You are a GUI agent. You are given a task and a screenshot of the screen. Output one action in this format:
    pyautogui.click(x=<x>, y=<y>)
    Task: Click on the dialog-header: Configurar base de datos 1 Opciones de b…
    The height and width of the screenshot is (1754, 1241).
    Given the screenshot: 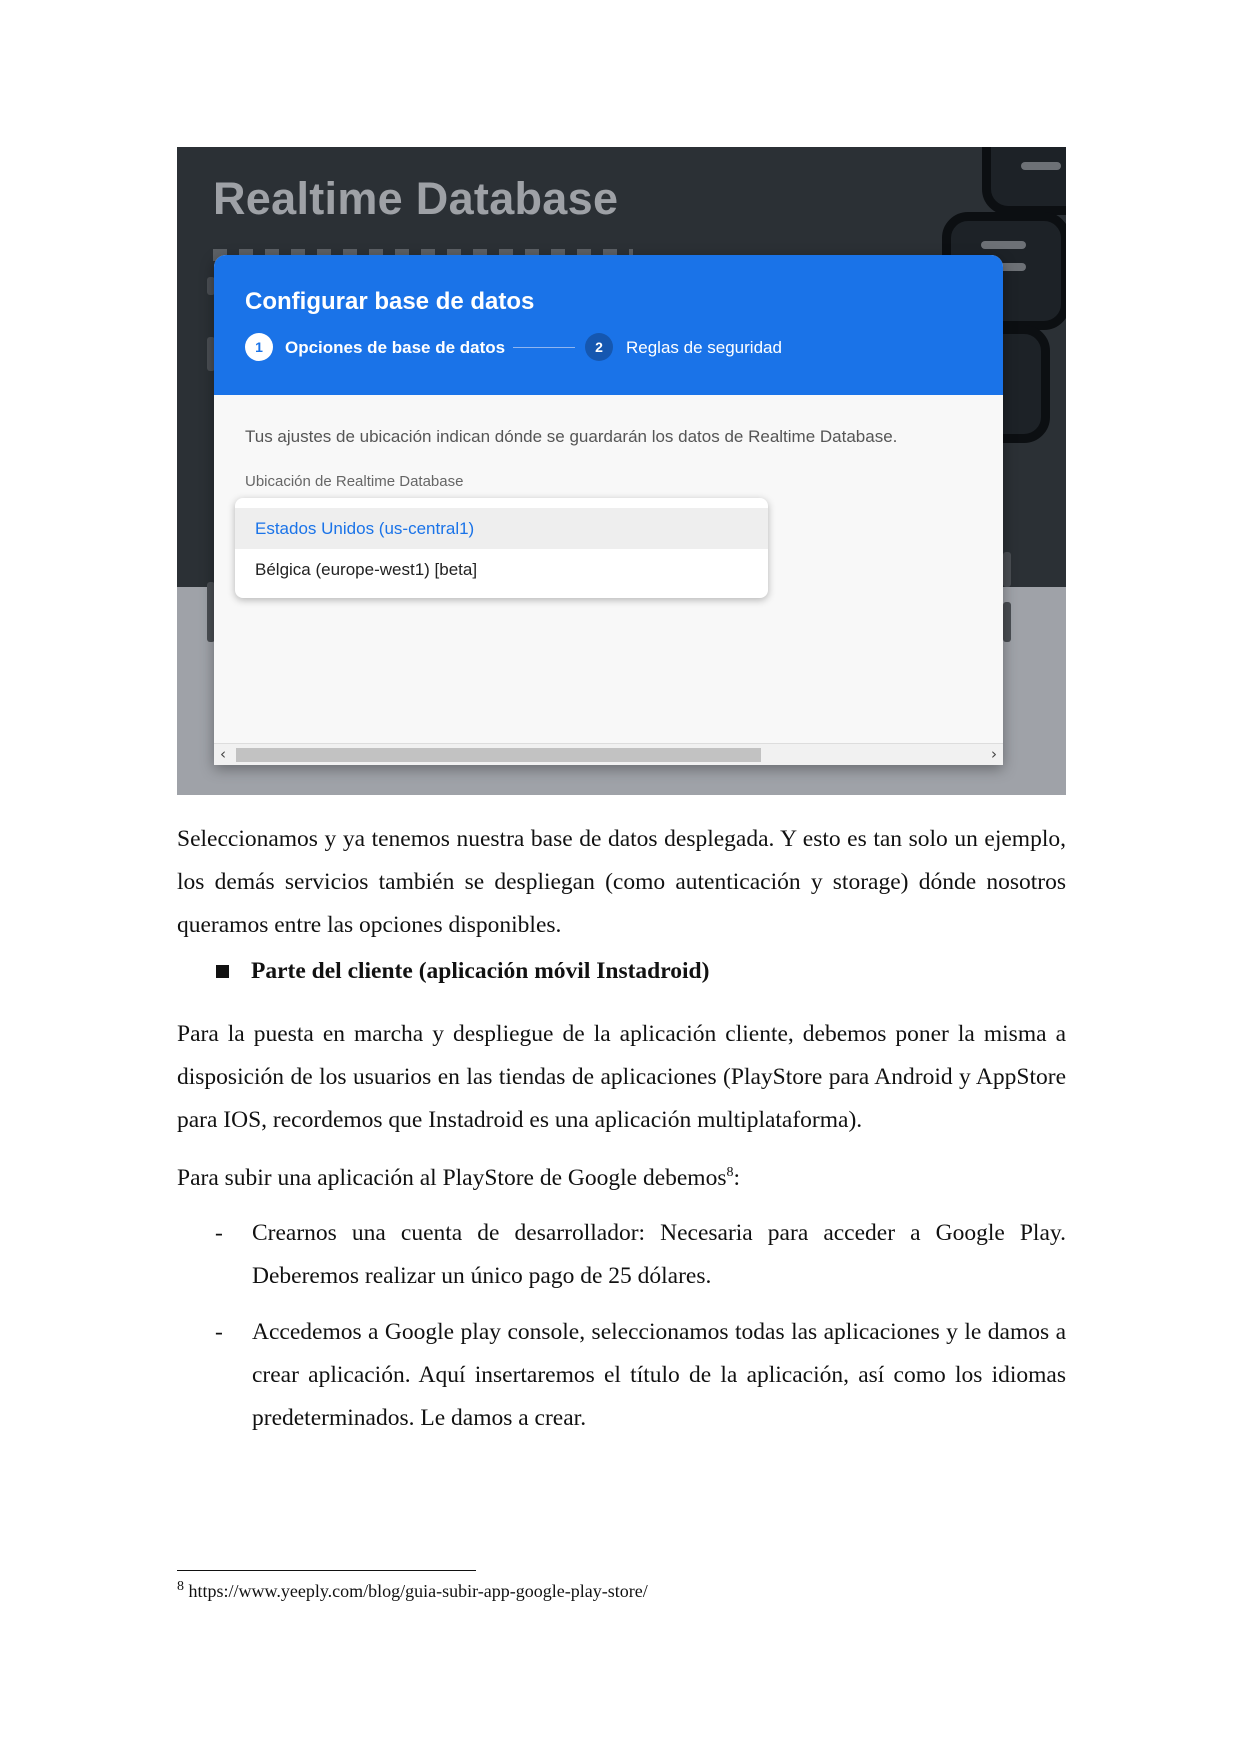 What is the action you would take?
    pyautogui.click(x=608, y=325)
    